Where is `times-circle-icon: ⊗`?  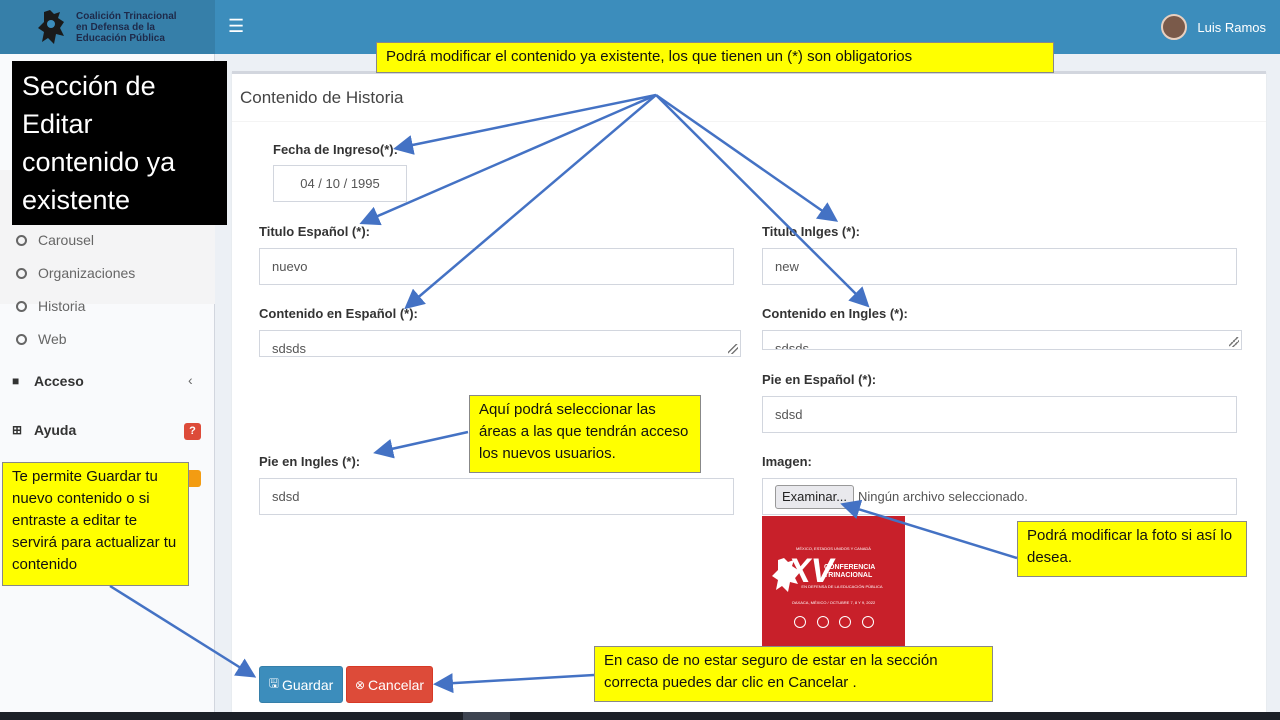
times-circle-icon: ⊗ is located at coordinates (360, 684).